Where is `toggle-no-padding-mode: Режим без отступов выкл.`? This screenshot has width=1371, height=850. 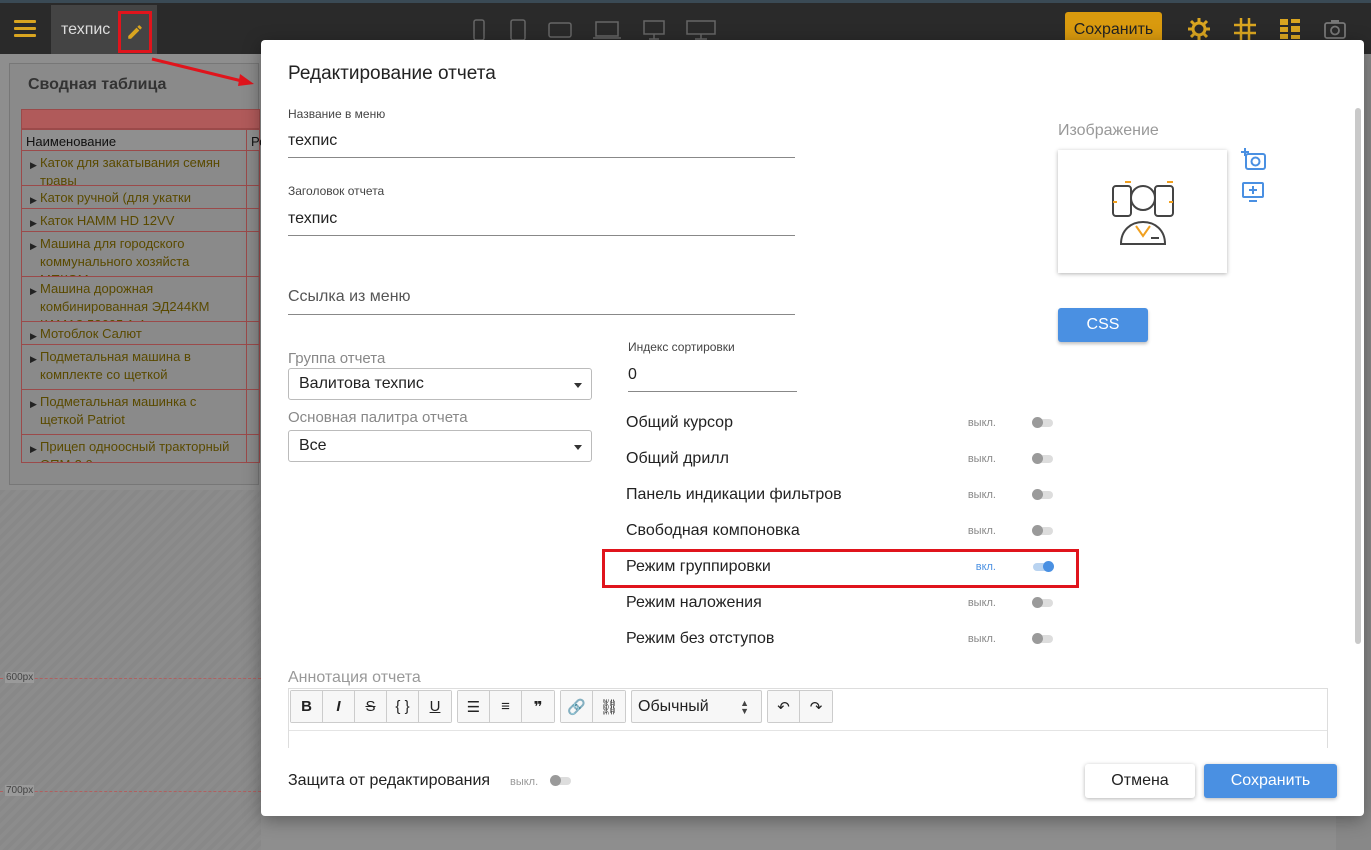 toggle-no-padding-mode: Режим без отступов выкл. is located at coordinates (839, 639).